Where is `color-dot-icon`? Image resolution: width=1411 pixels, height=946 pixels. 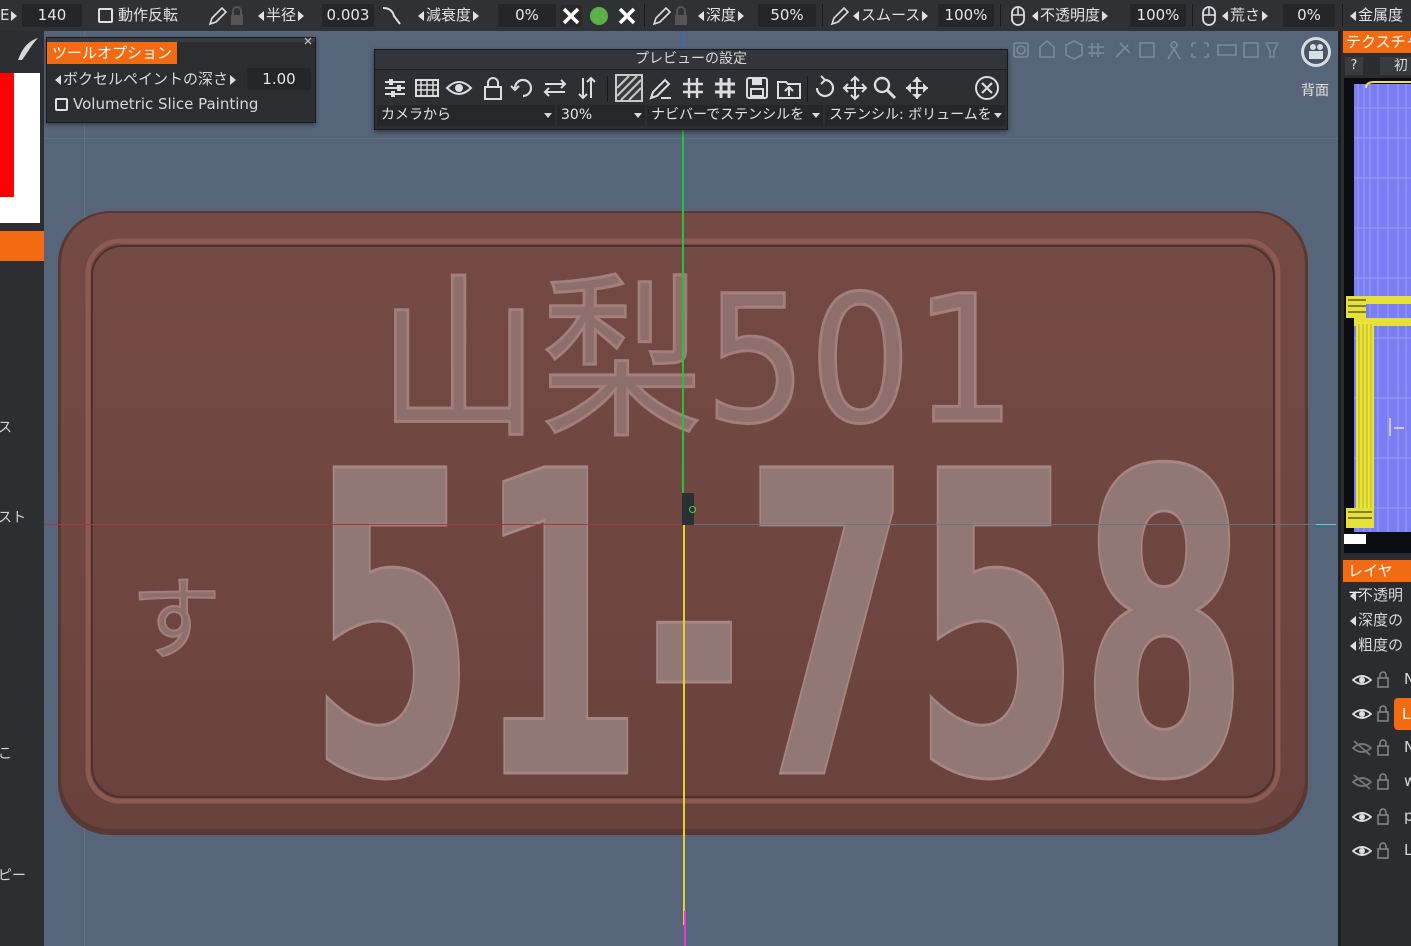
color-dot-icon is located at coordinates (599, 16).